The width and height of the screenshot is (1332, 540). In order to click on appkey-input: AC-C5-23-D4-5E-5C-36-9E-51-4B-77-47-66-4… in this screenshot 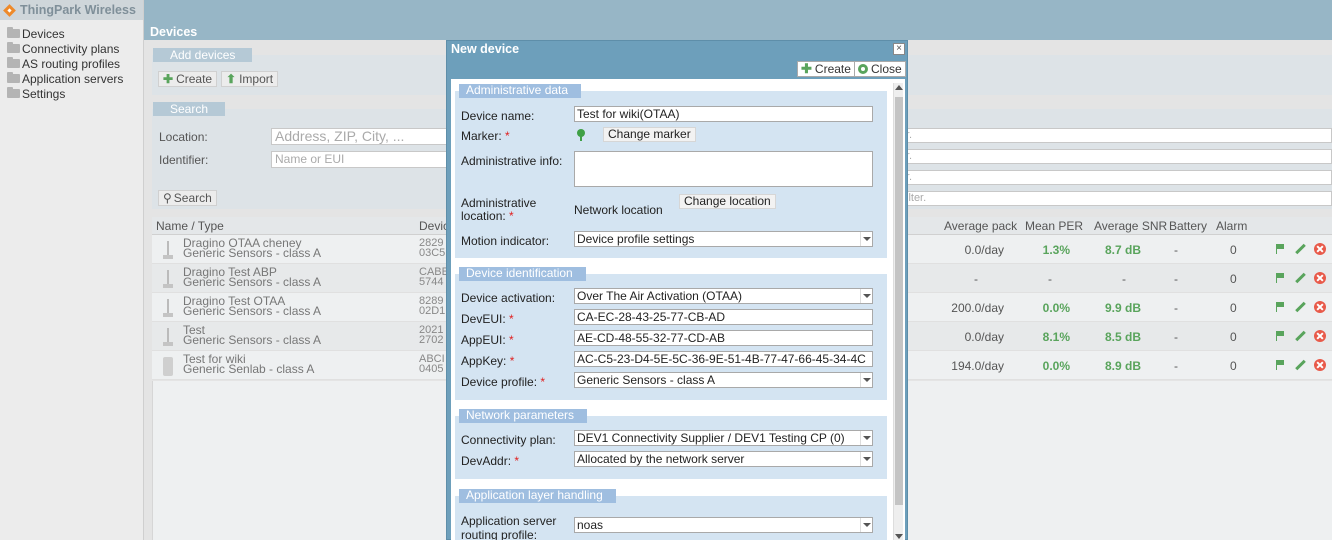, I will do `click(723, 359)`.